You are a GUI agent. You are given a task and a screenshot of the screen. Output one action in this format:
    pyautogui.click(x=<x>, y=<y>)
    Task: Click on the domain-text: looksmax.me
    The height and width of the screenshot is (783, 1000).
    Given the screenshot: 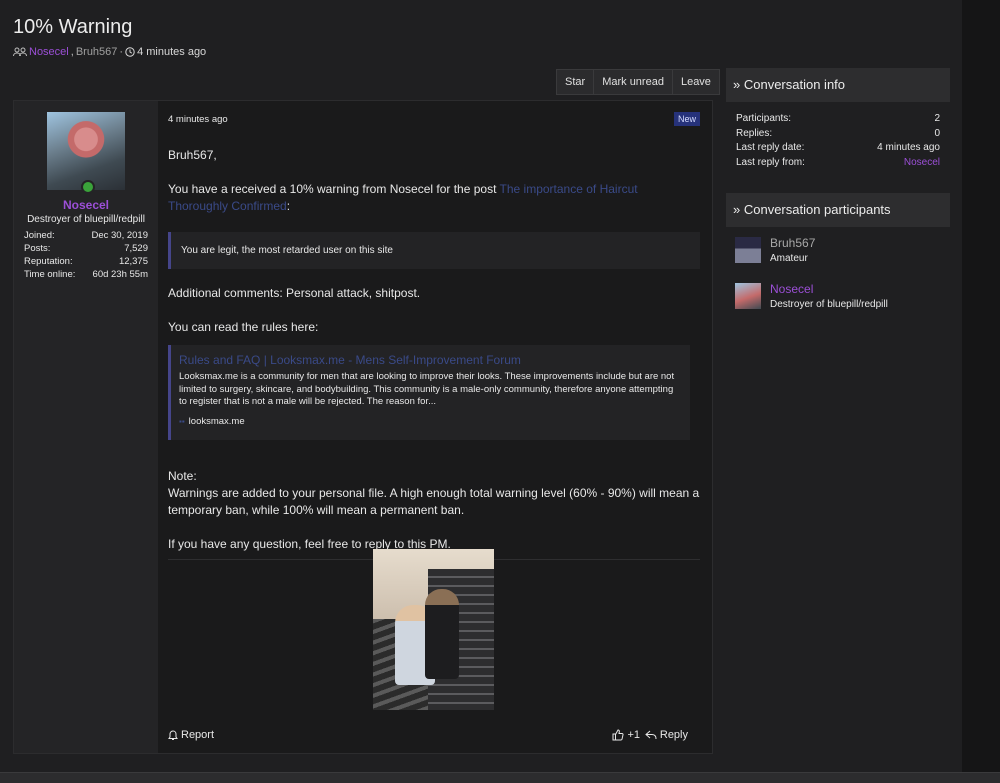 What is the action you would take?
    pyautogui.click(x=216, y=421)
    